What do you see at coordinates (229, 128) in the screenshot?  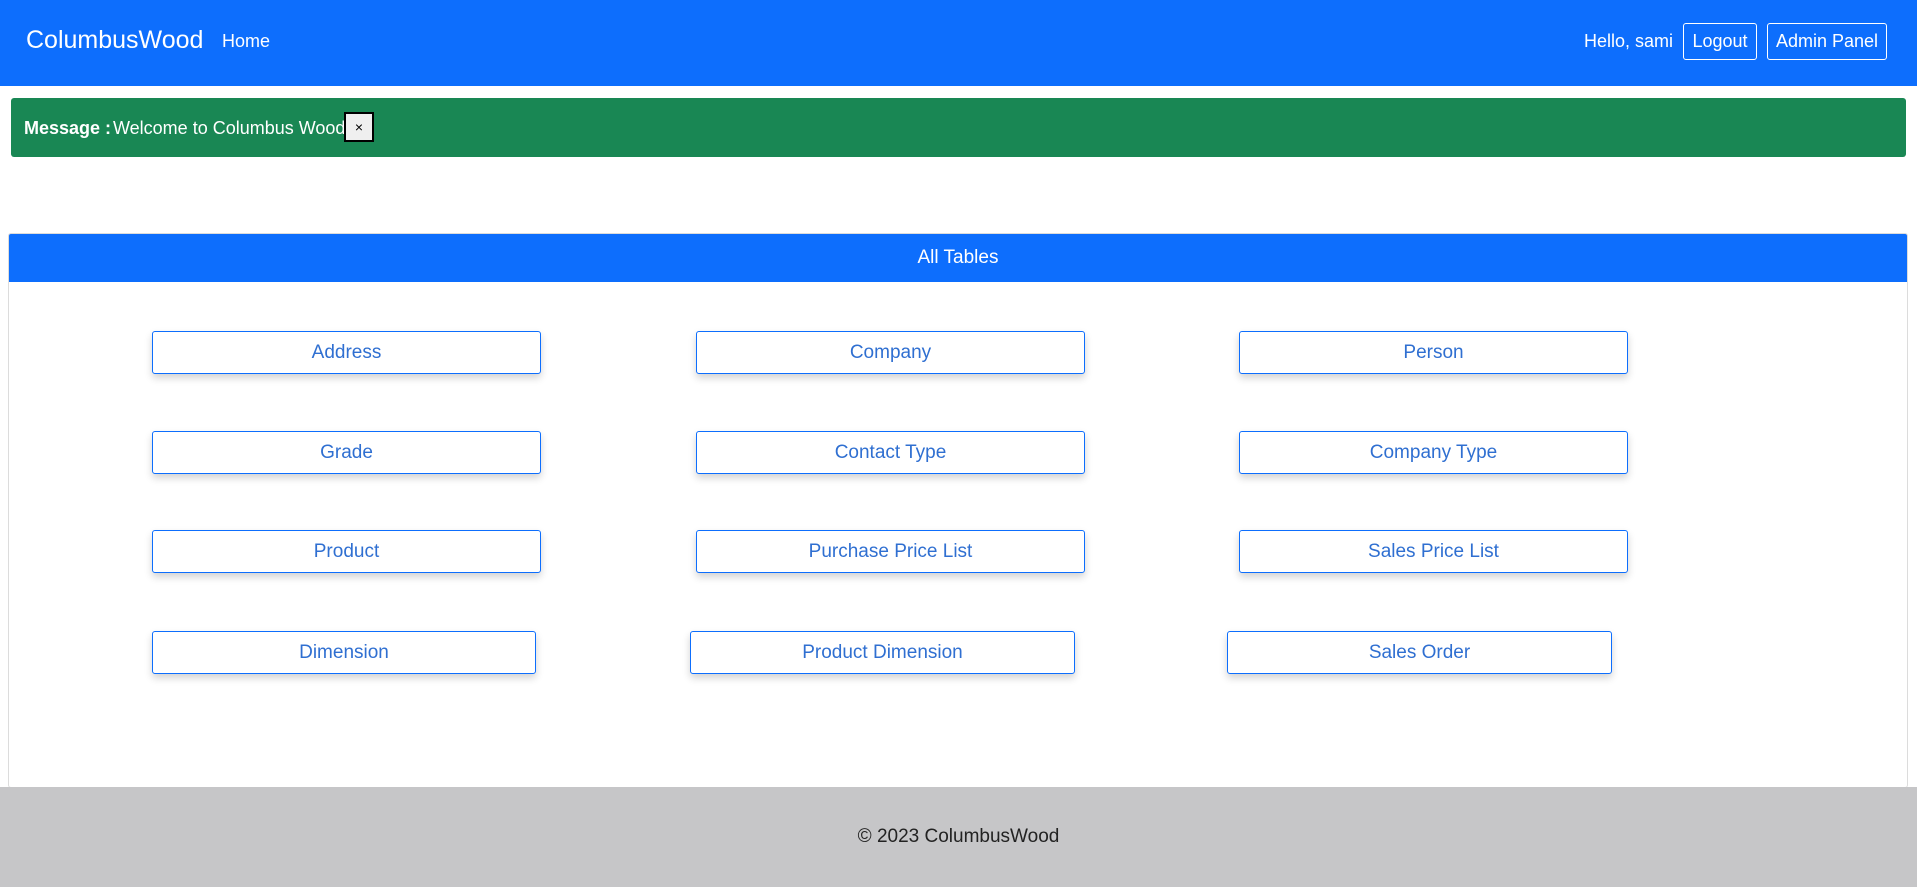 I see `alert-message: Welcome to Columbus Wood` at bounding box center [229, 128].